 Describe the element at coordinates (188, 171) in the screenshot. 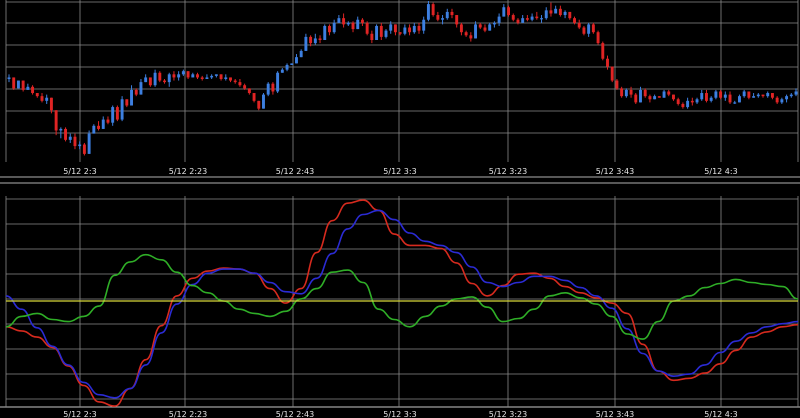

I see `price-x-tick-label: 5/12 2:23` at that location.